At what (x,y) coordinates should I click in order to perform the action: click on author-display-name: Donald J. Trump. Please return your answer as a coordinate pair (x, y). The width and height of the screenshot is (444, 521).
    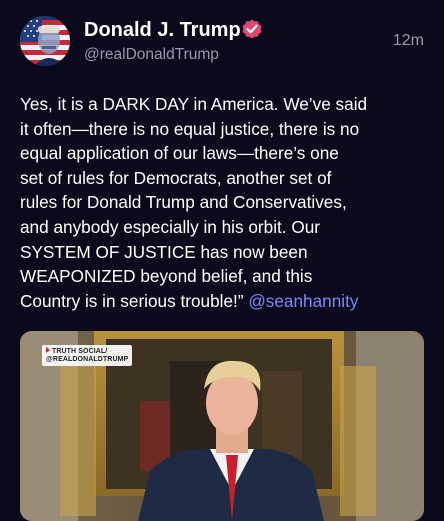
    Looking at the image, I should click on (162, 30).